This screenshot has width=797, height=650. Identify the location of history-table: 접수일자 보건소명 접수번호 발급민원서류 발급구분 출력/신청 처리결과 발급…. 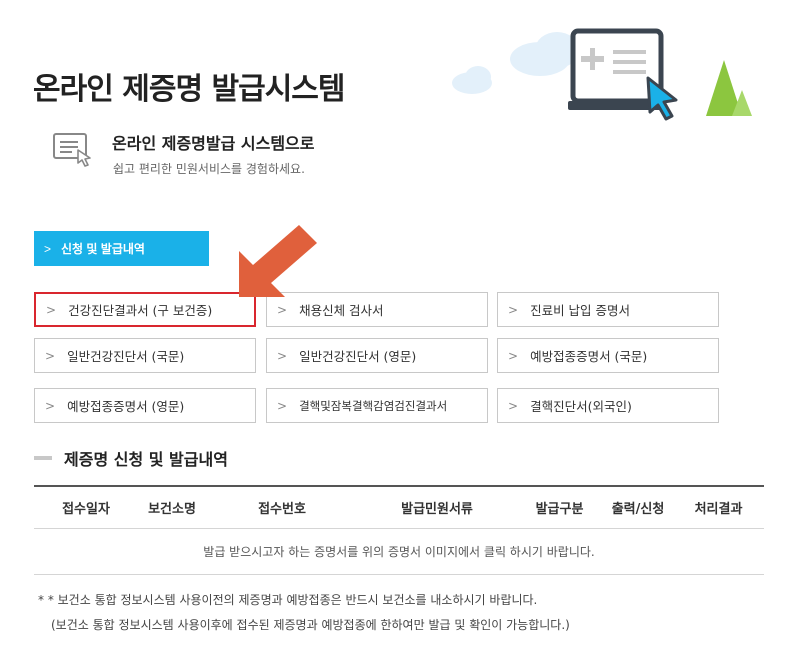
(399, 530).